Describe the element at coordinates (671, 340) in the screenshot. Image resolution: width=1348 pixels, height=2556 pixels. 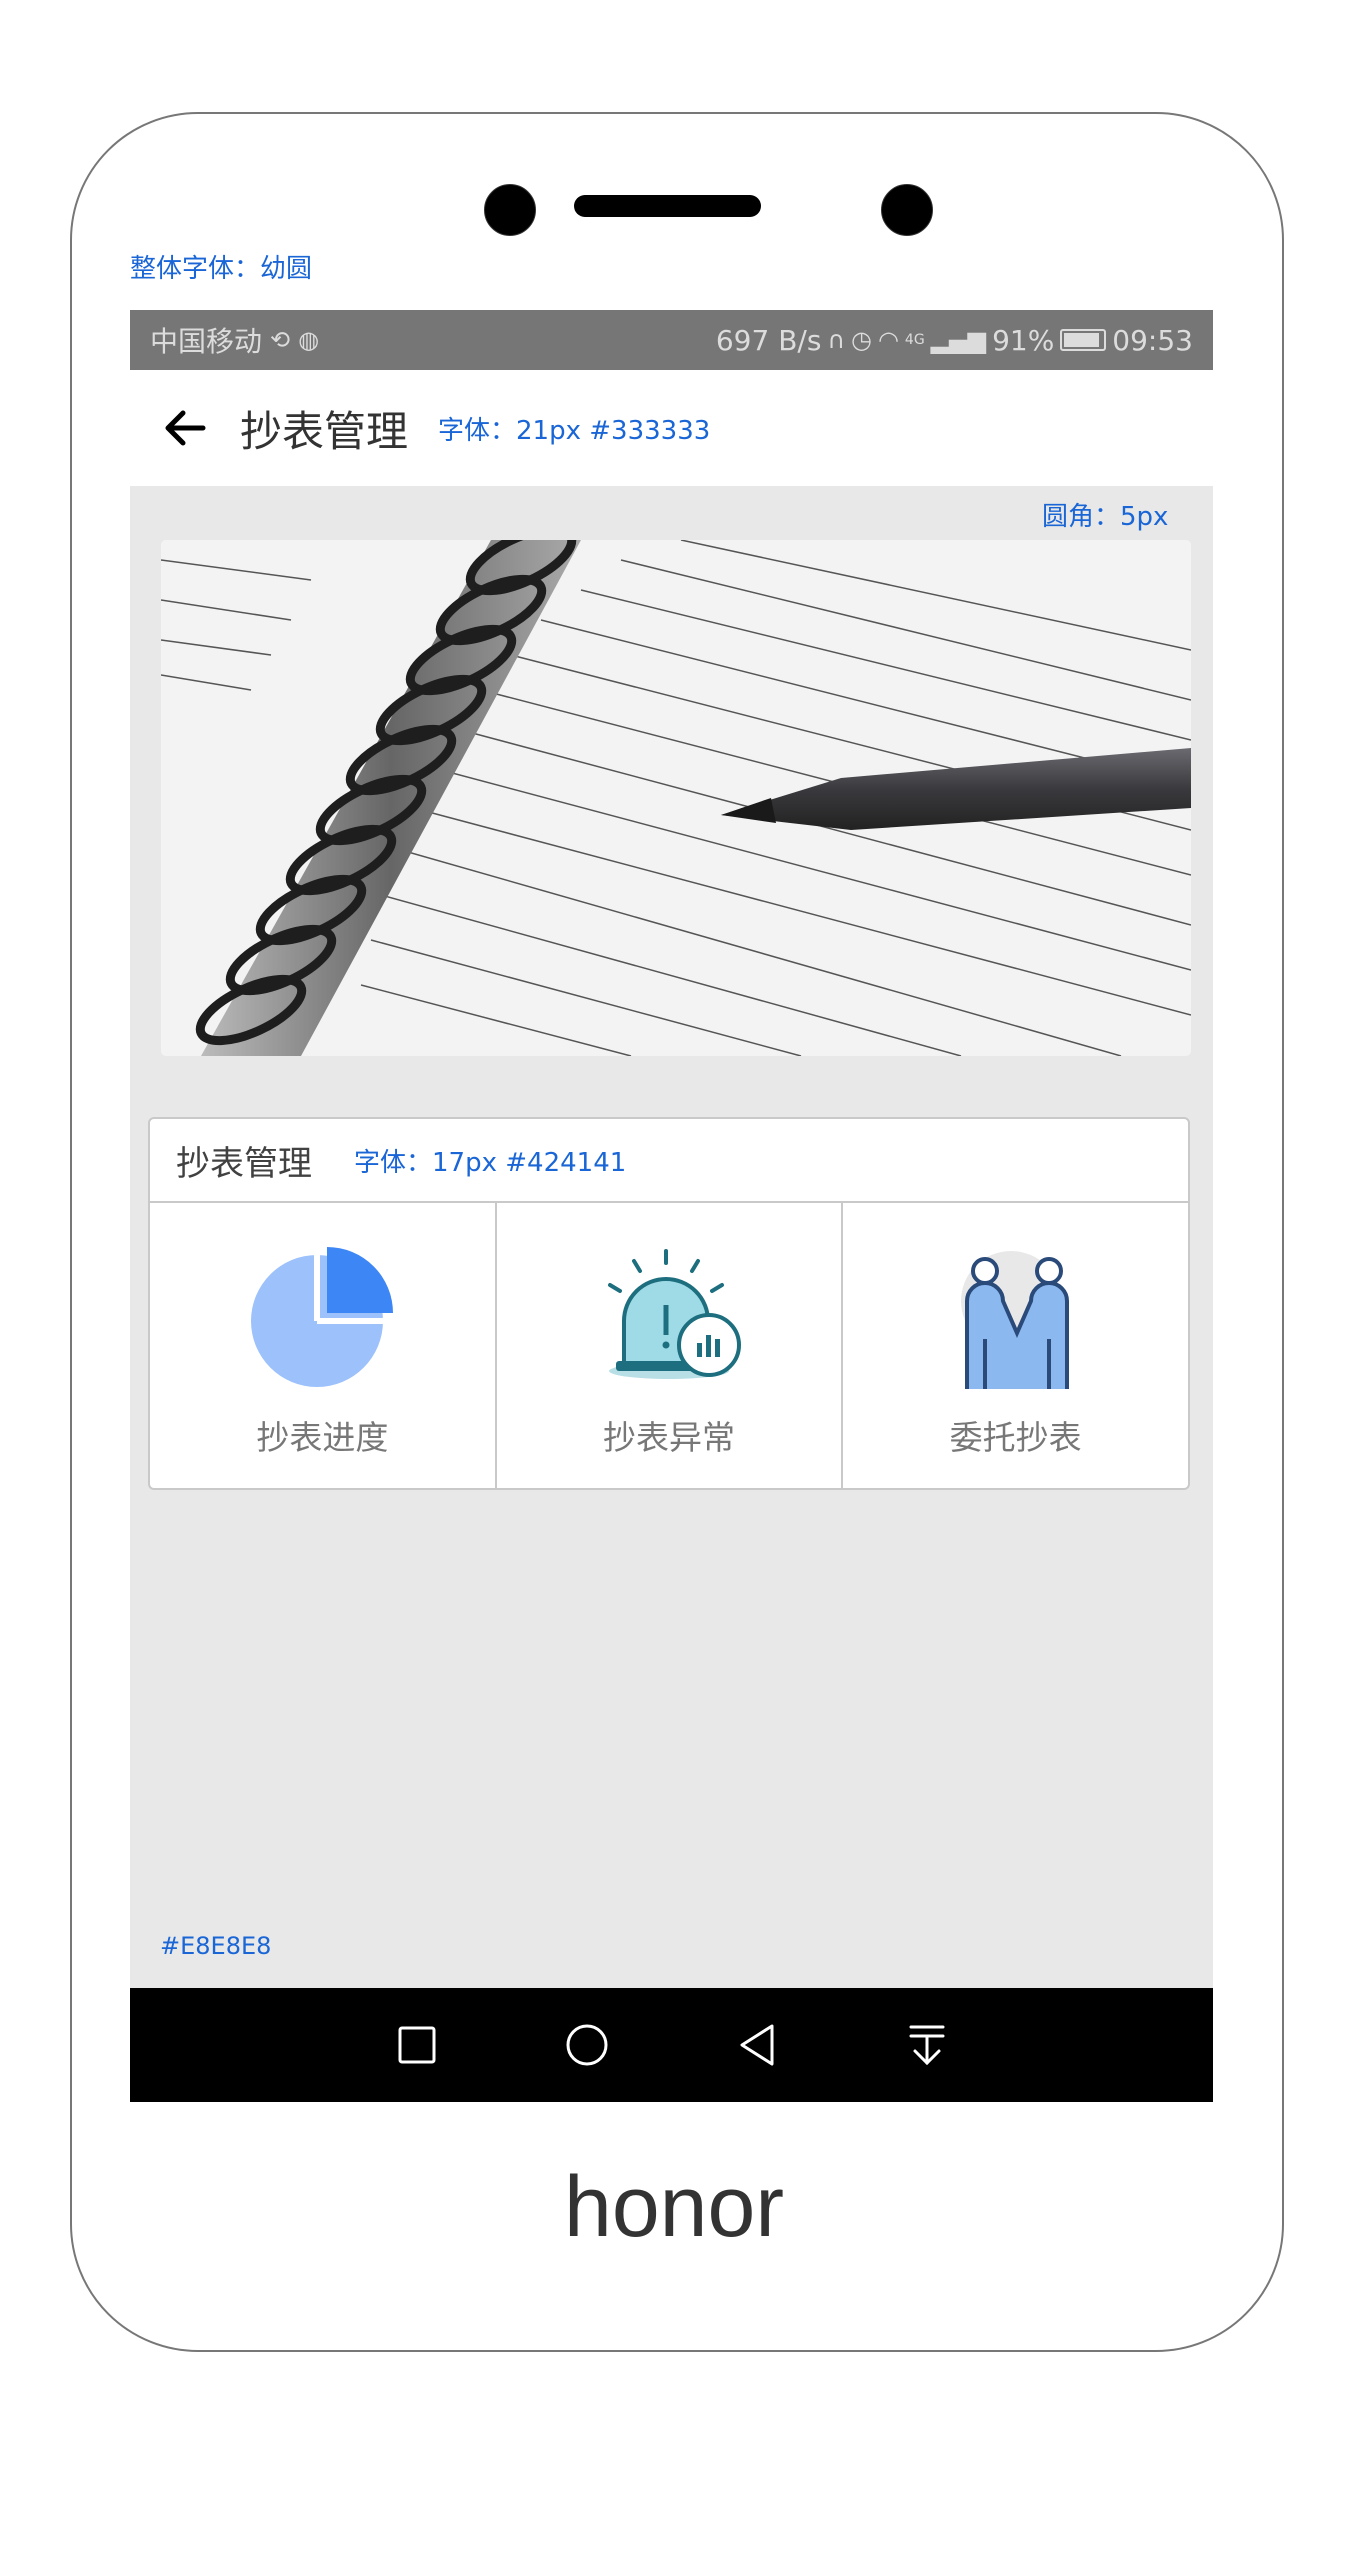
I see `status-bar: 中国移动 ⟲ ◍ 697 B/s ∩ ◷ ◠ 4G ▂▄▆ 91% 09:53` at that location.